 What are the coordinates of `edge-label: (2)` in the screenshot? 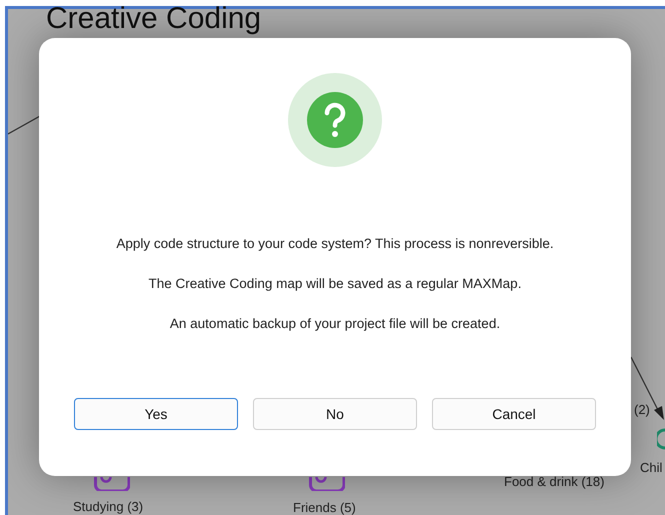 It's located at (642, 410).